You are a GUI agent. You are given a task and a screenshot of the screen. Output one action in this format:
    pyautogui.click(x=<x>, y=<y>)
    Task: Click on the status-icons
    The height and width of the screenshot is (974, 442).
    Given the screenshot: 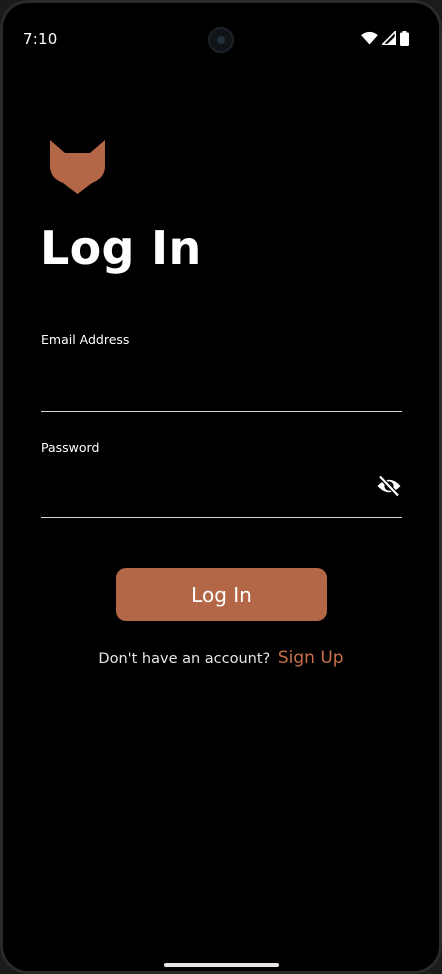 What is the action you would take?
    pyautogui.click(x=385, y=38)
    